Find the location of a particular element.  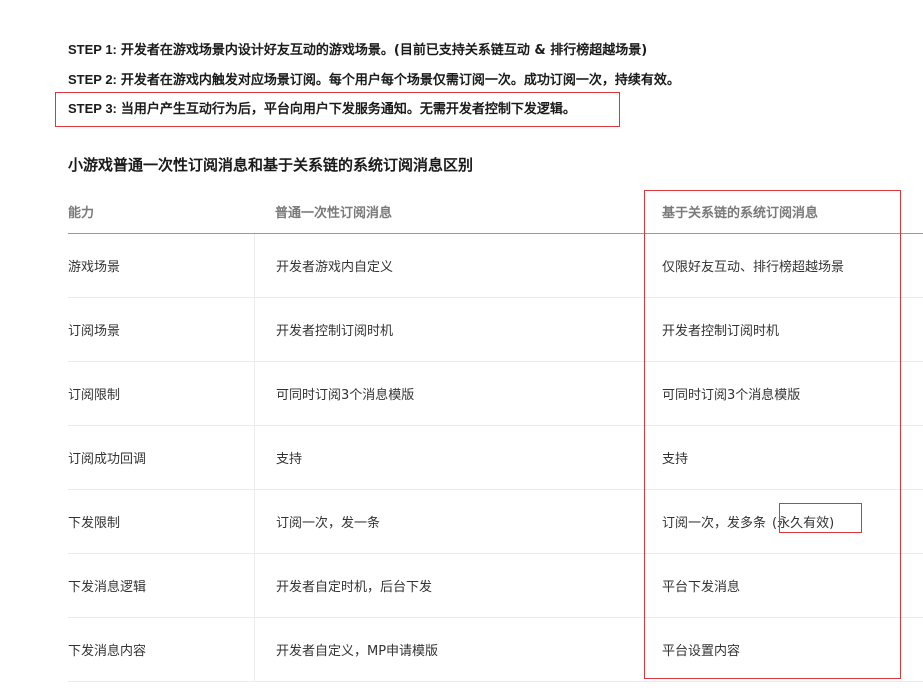

normal-cell: 可同时订阅3个消息模版 is located at coordinates (449, 393).